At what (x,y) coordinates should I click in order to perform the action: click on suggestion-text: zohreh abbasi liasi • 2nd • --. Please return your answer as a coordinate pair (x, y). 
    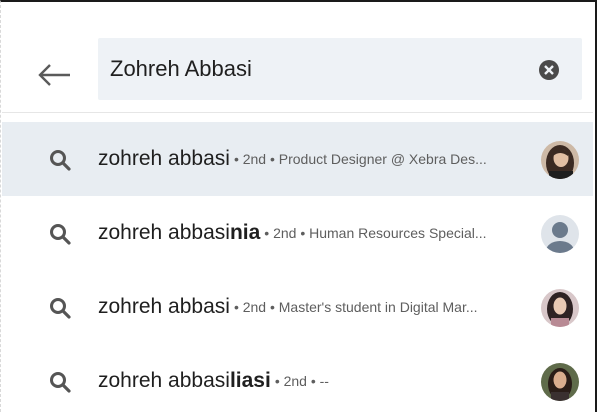
    Looking at the image, I should click on (310, 381).